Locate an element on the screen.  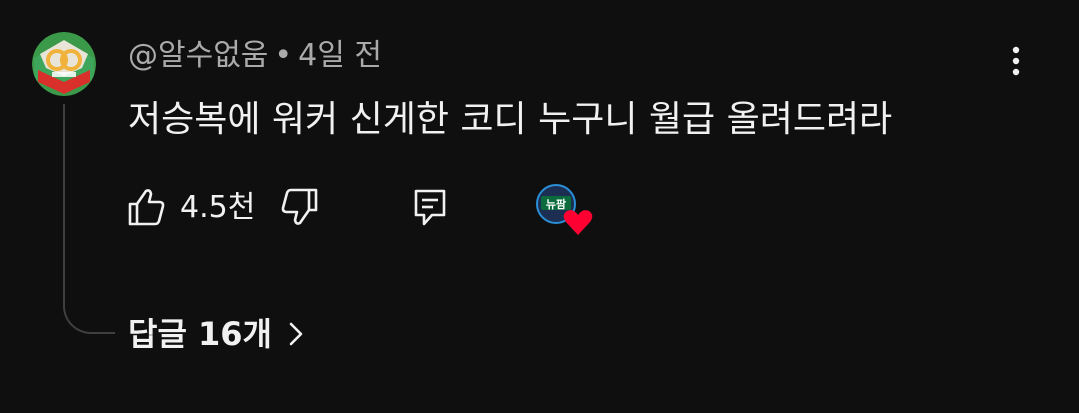
comment-text: 저승복에 워커 신게한 코디 누구니 월급 올려드려라 is located at coordinates (510, 119).